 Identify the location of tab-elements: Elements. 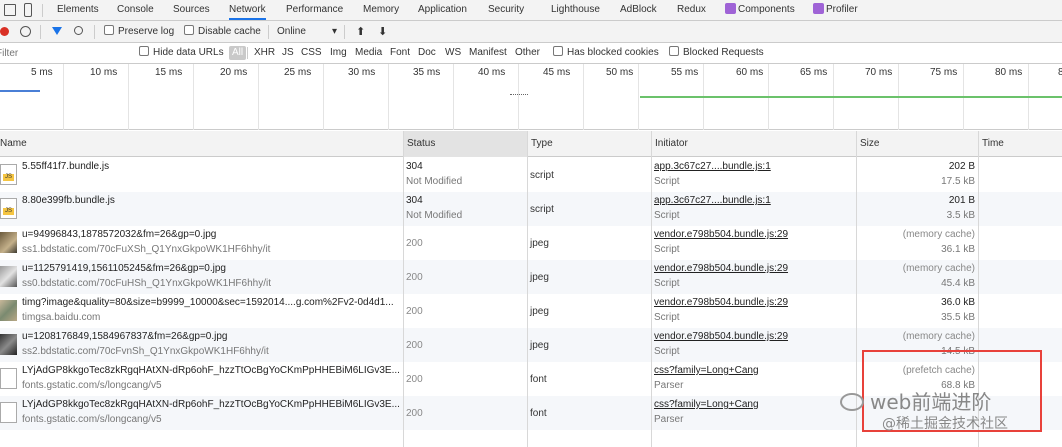
(78, 10).